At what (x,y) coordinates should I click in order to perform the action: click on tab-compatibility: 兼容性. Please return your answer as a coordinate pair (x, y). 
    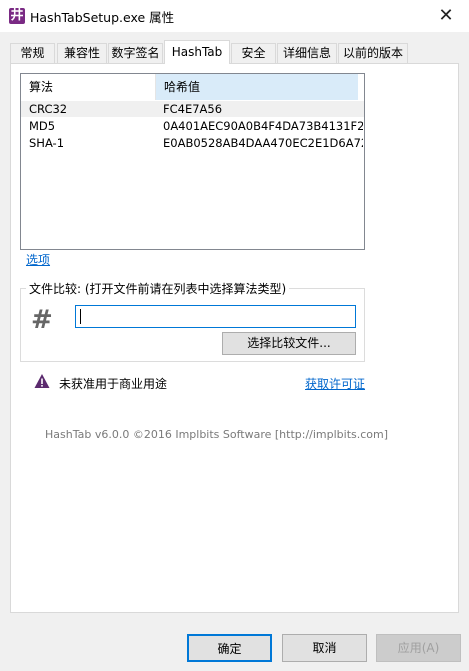
    Looking at the image, I should click on (82, 53).